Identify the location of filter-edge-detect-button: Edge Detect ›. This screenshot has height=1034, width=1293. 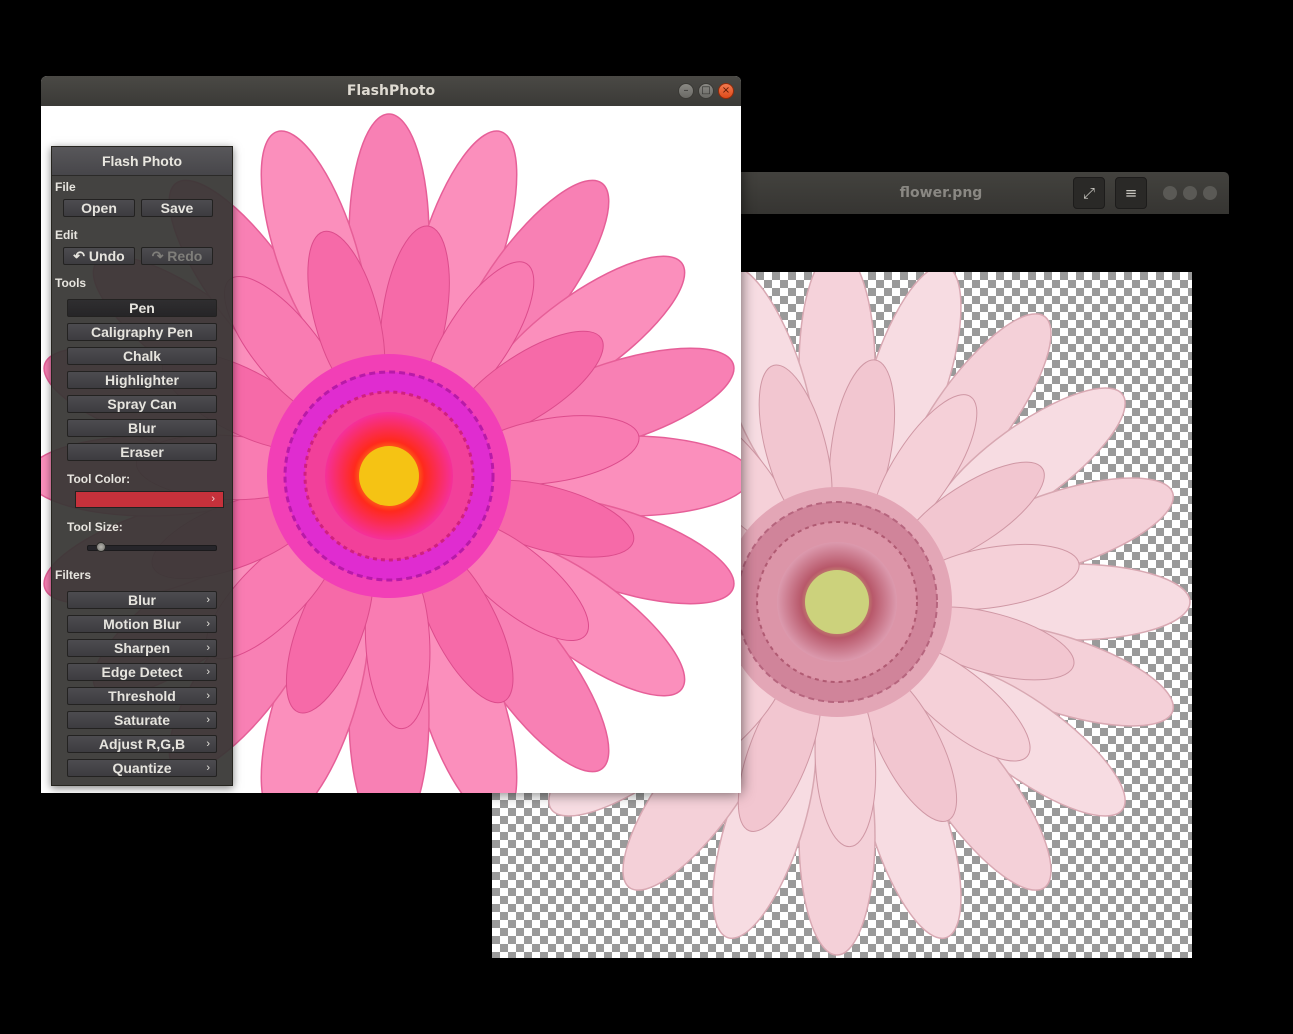
(142, 672).